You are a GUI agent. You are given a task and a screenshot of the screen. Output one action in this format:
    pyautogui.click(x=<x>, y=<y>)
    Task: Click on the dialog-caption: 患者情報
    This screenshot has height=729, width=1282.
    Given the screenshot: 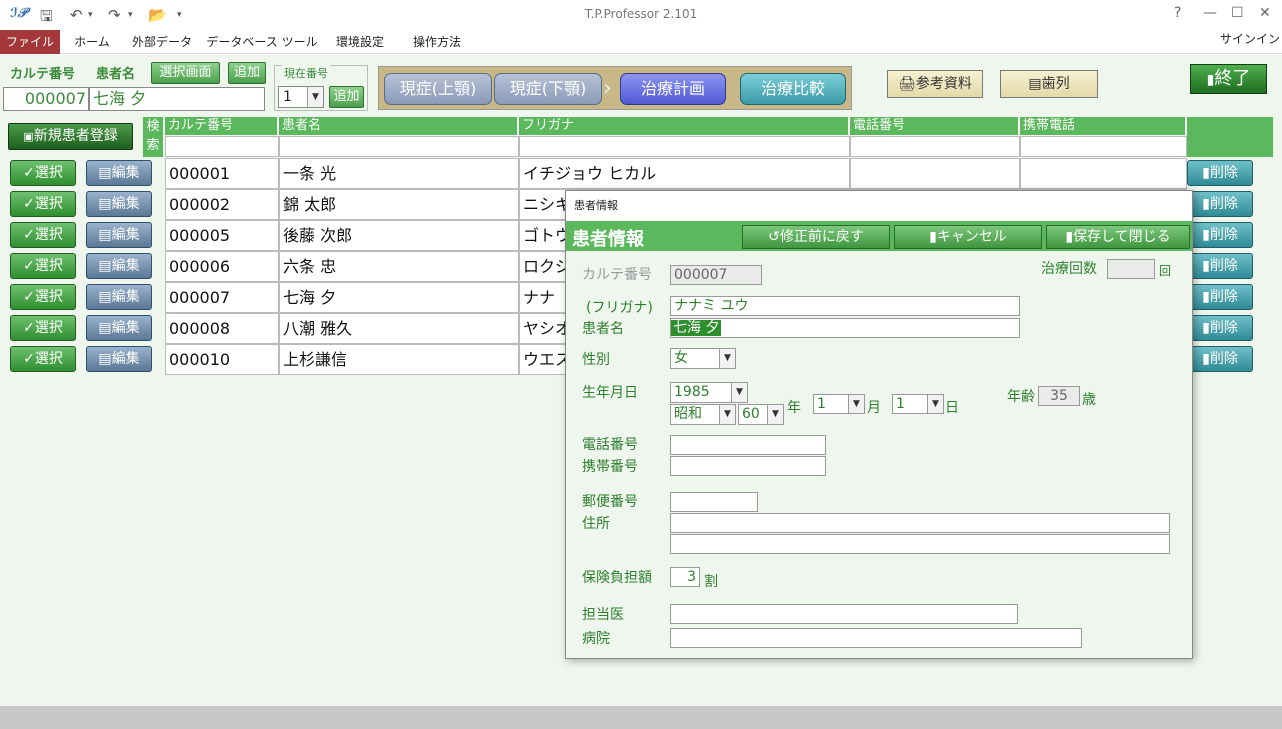 What is the action you would take?
    pyautogui.click(x=879, y=206)
    